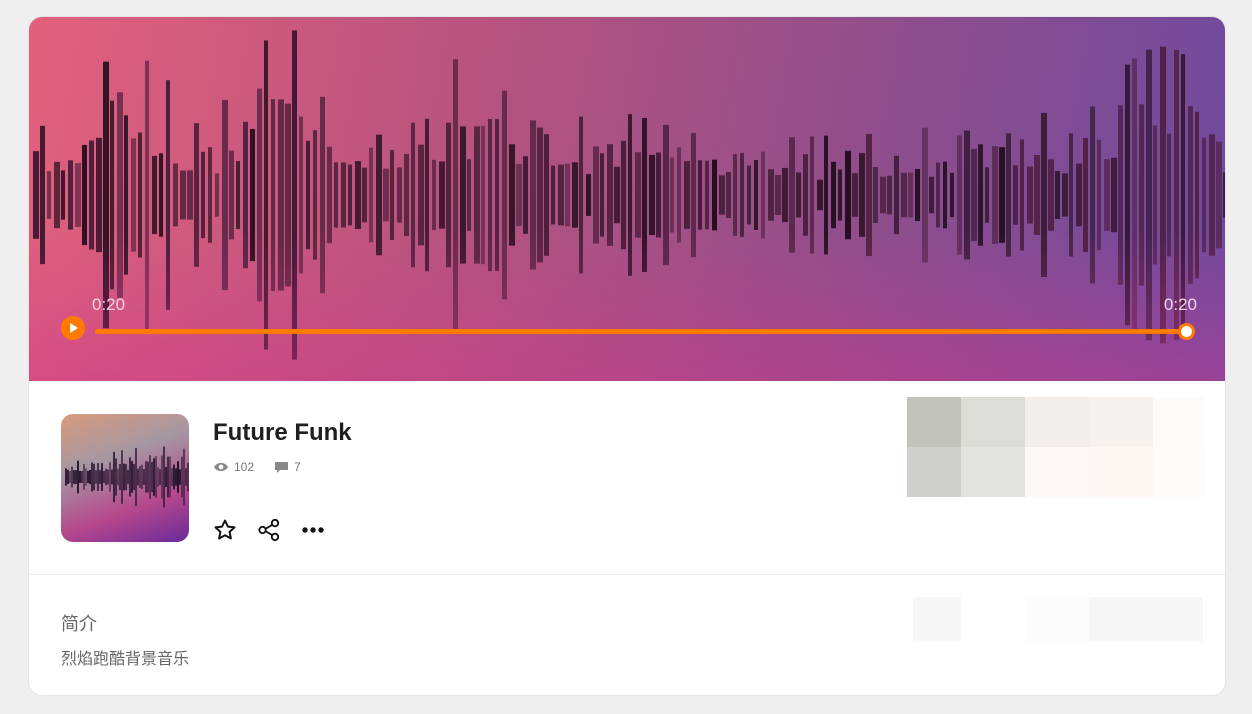 The height and width of the screenshot is (714, 1252). What do you see at coordinates (221, 467) in the screenshot?
I see `eye-icon` at bounding box center [221, 467].